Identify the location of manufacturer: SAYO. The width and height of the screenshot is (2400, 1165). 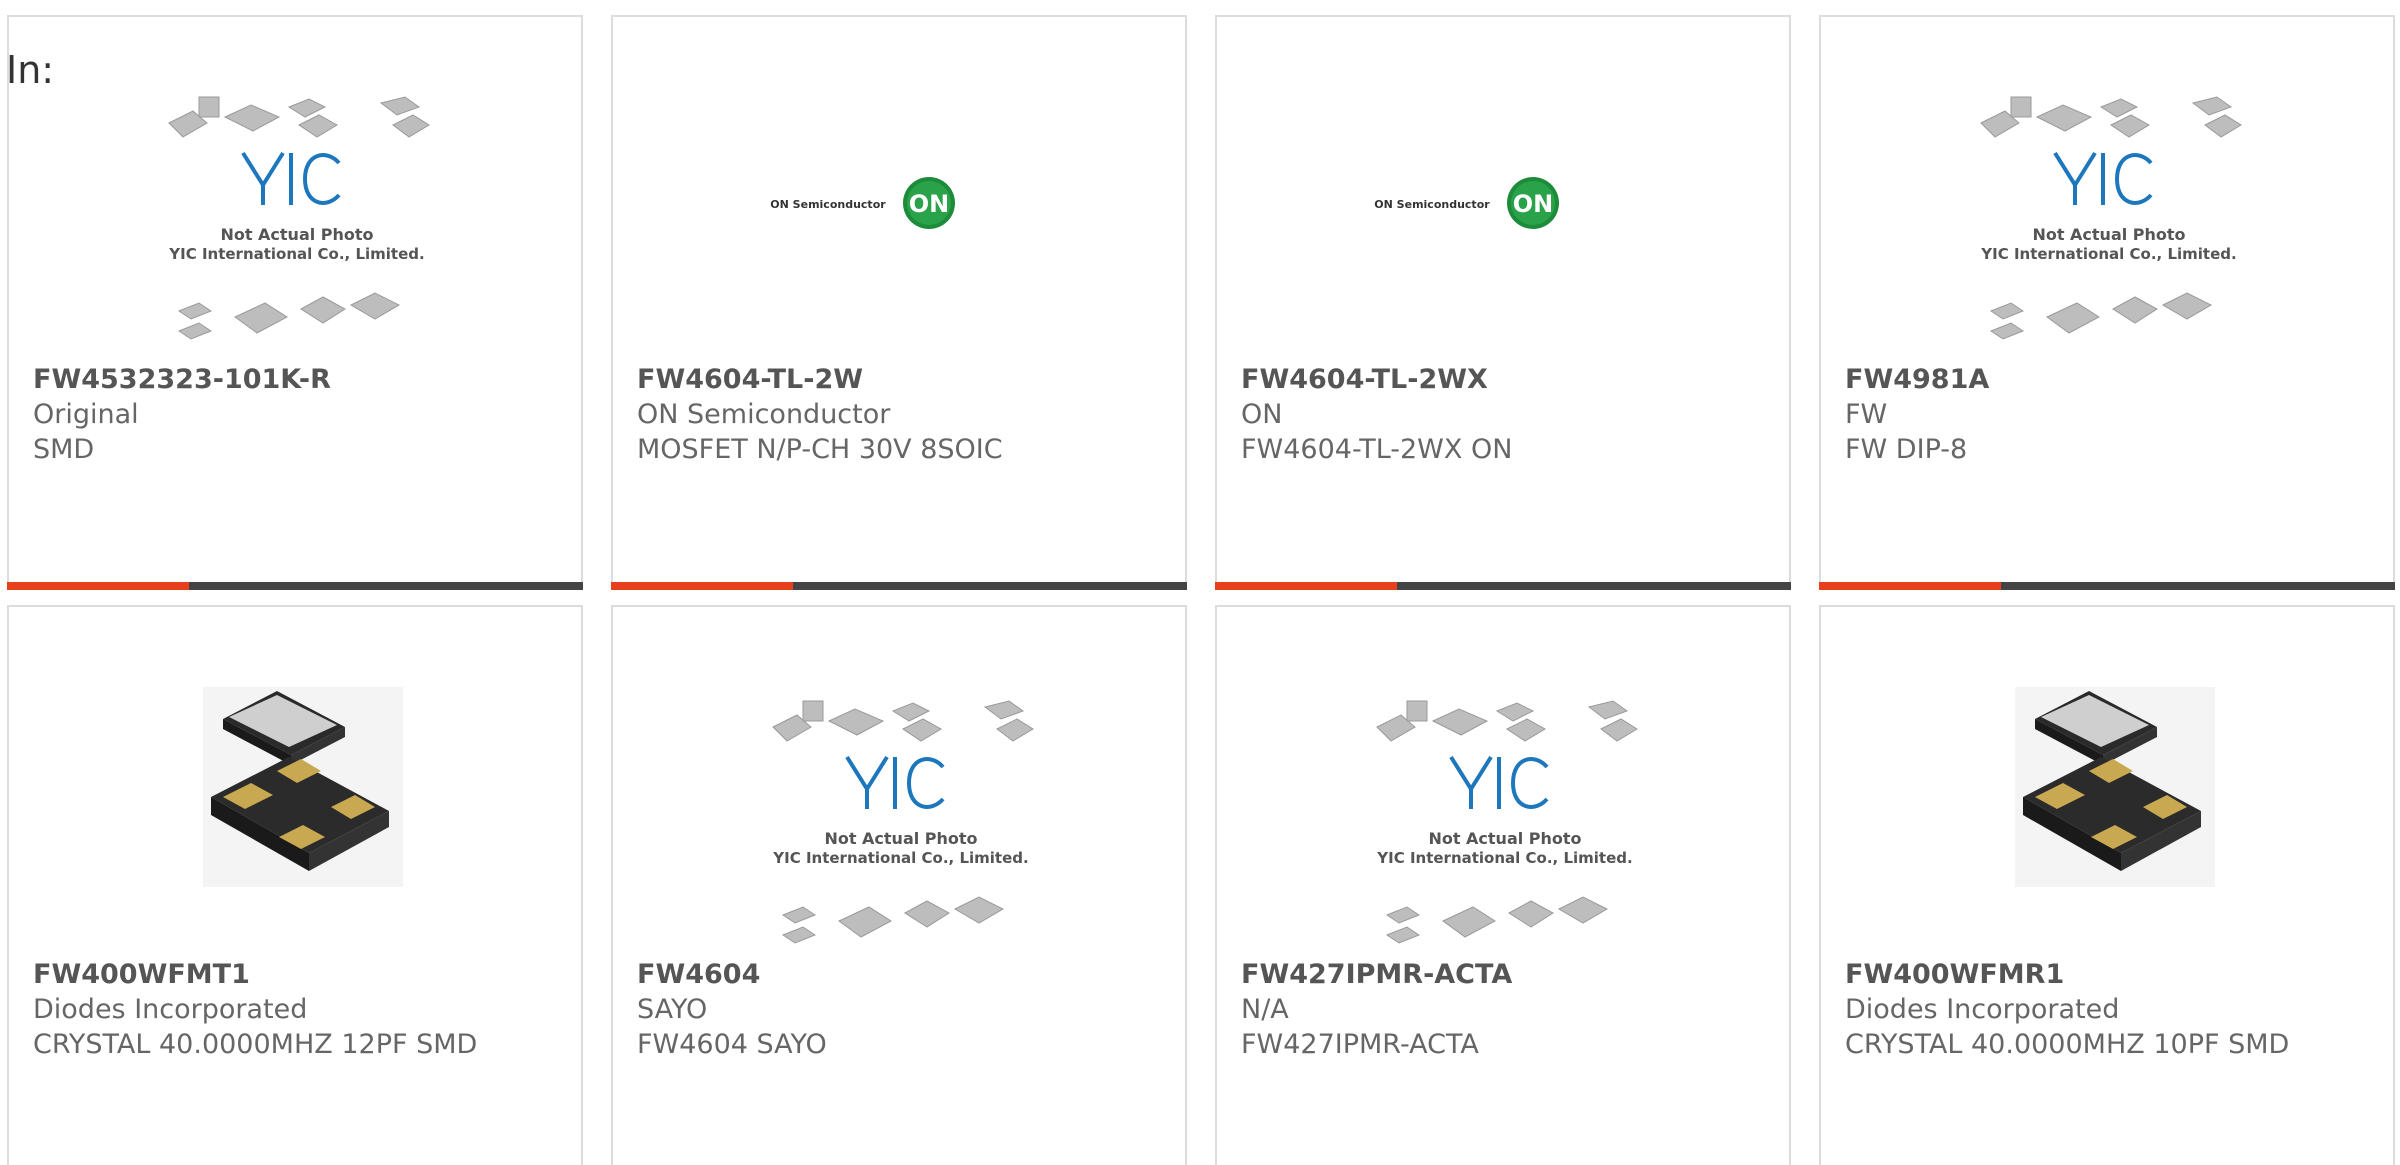
(672, 1009).